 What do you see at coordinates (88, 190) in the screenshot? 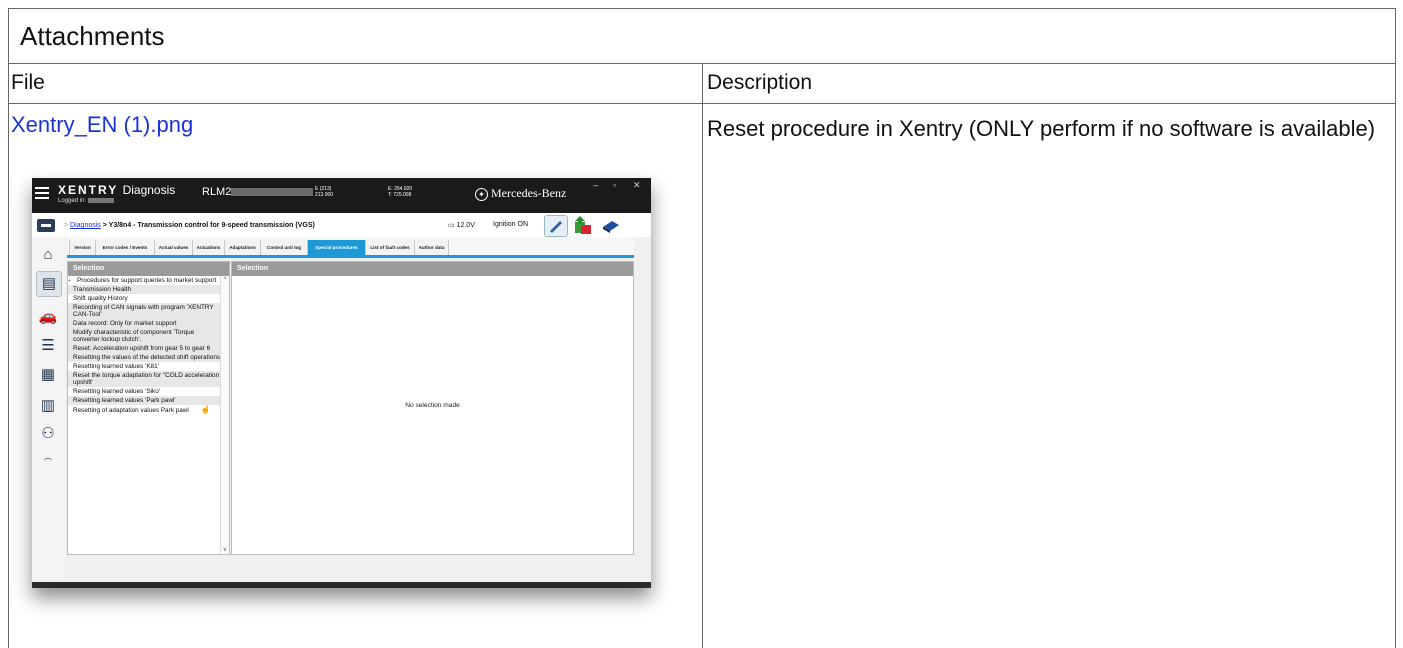
I see `brand-name: XENTRY` at bounding box center [88, 190].